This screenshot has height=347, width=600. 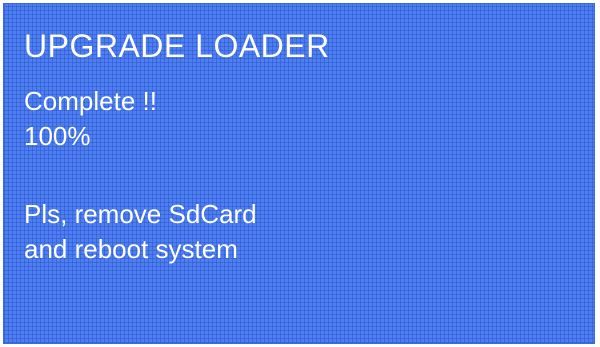 What do you see at coordinates (57, 136) in the screenshot?
I see `progress-text: 100%` at bounding box center [57, 136].